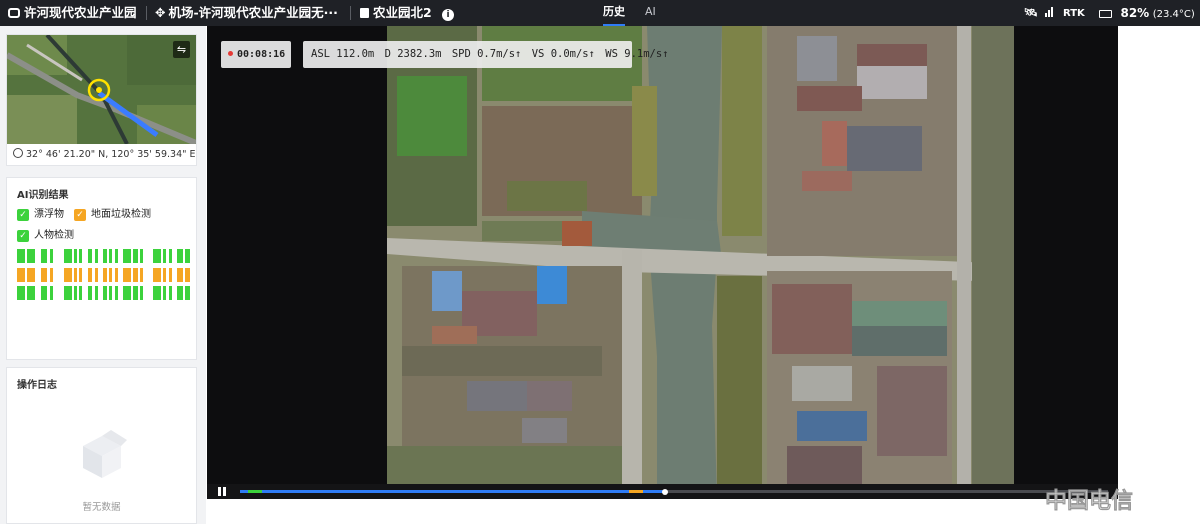 Image resolution: width=1200 pixels, height=524 pixels. I want to click on progress-track, so click(674, 491).